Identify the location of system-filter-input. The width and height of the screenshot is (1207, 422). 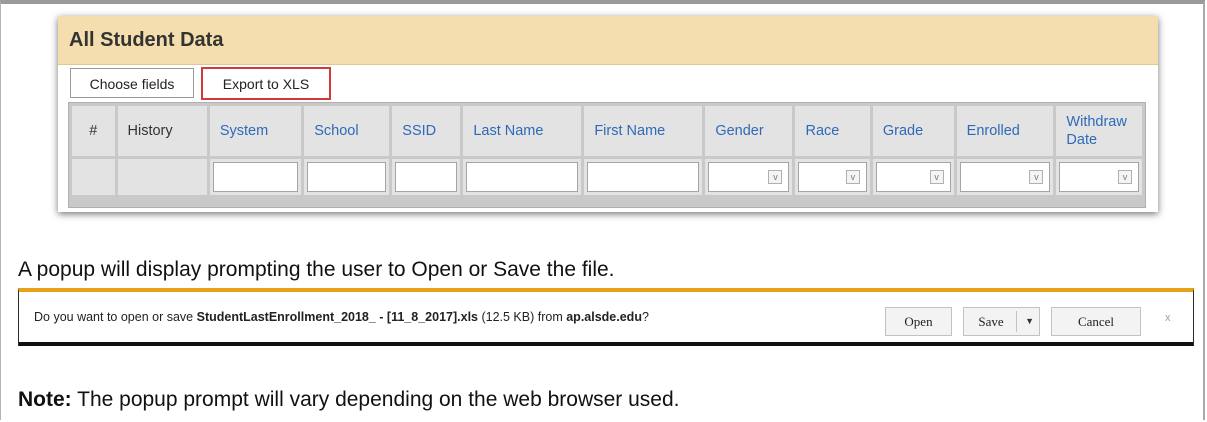
(255, 177).